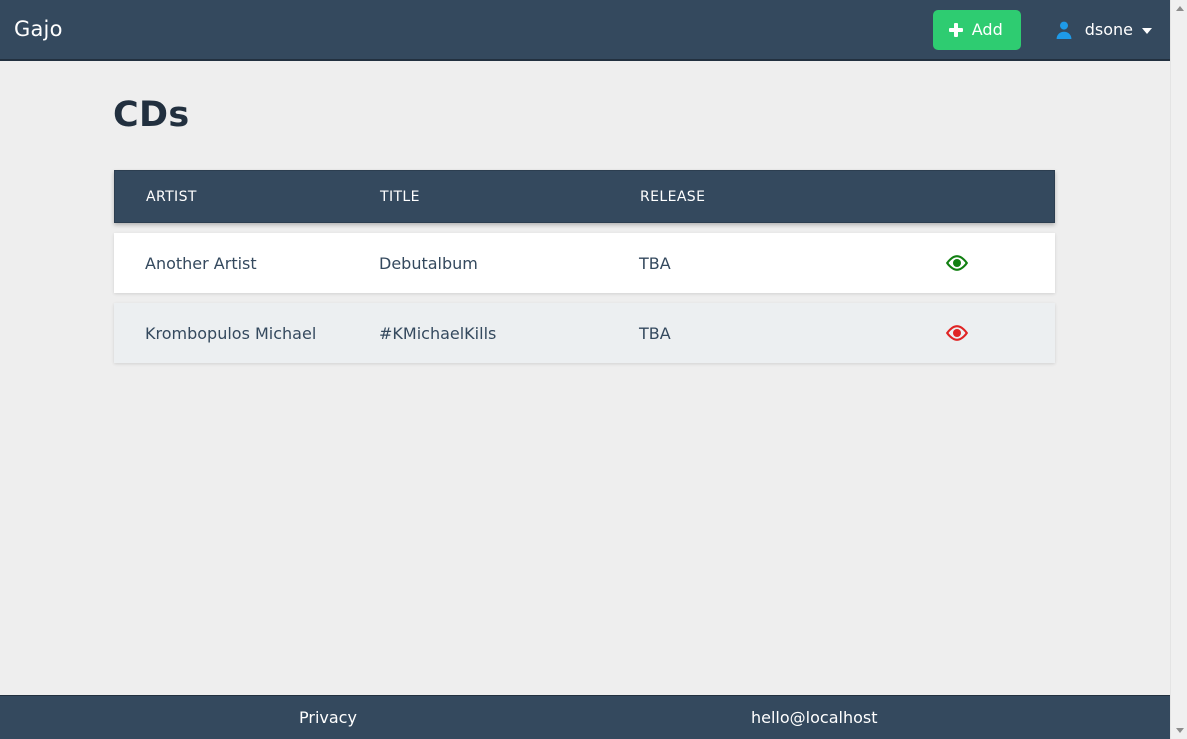  I want to click on add-button-label: Add, so click(987, 29).